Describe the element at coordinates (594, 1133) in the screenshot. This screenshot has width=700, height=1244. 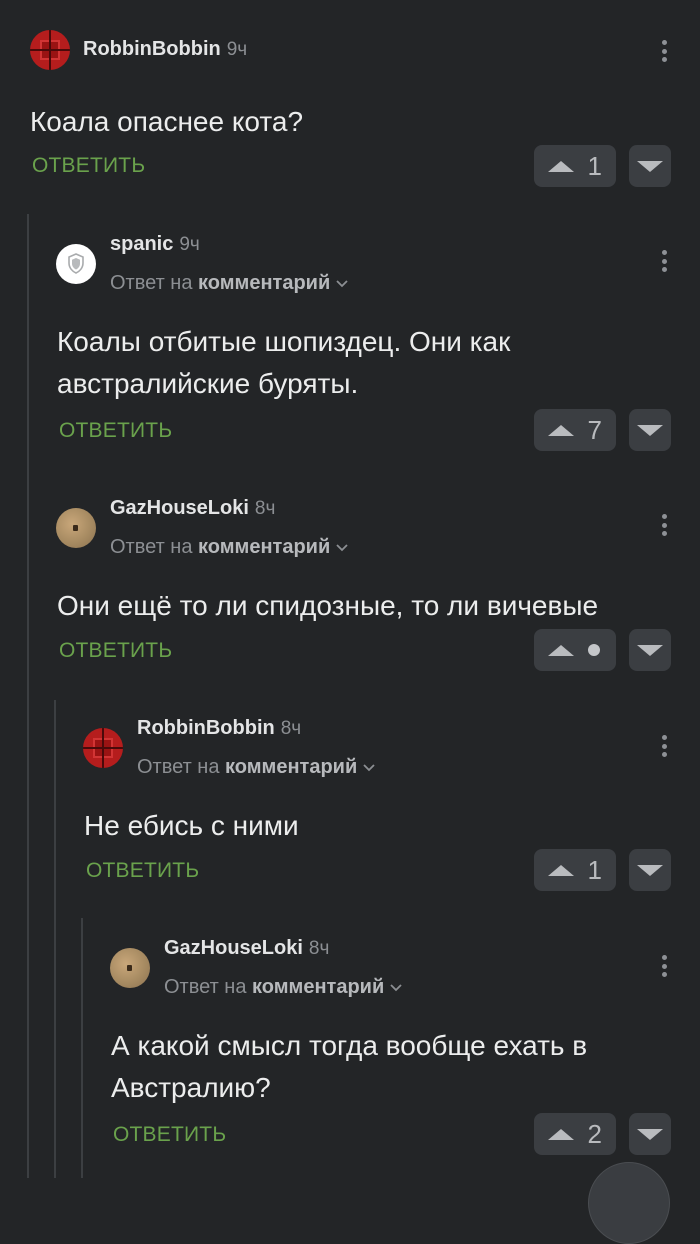
I see `vote-count: 2` at that location.